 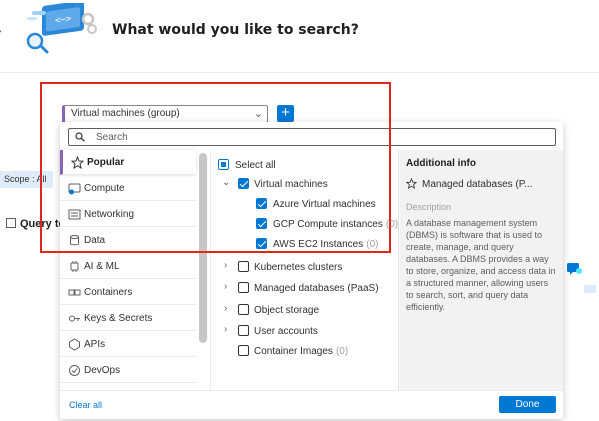 What do you see at coordinates (128, 240) in the screenshot?
I see `category-data: Data` at bounding box center [128, 240].